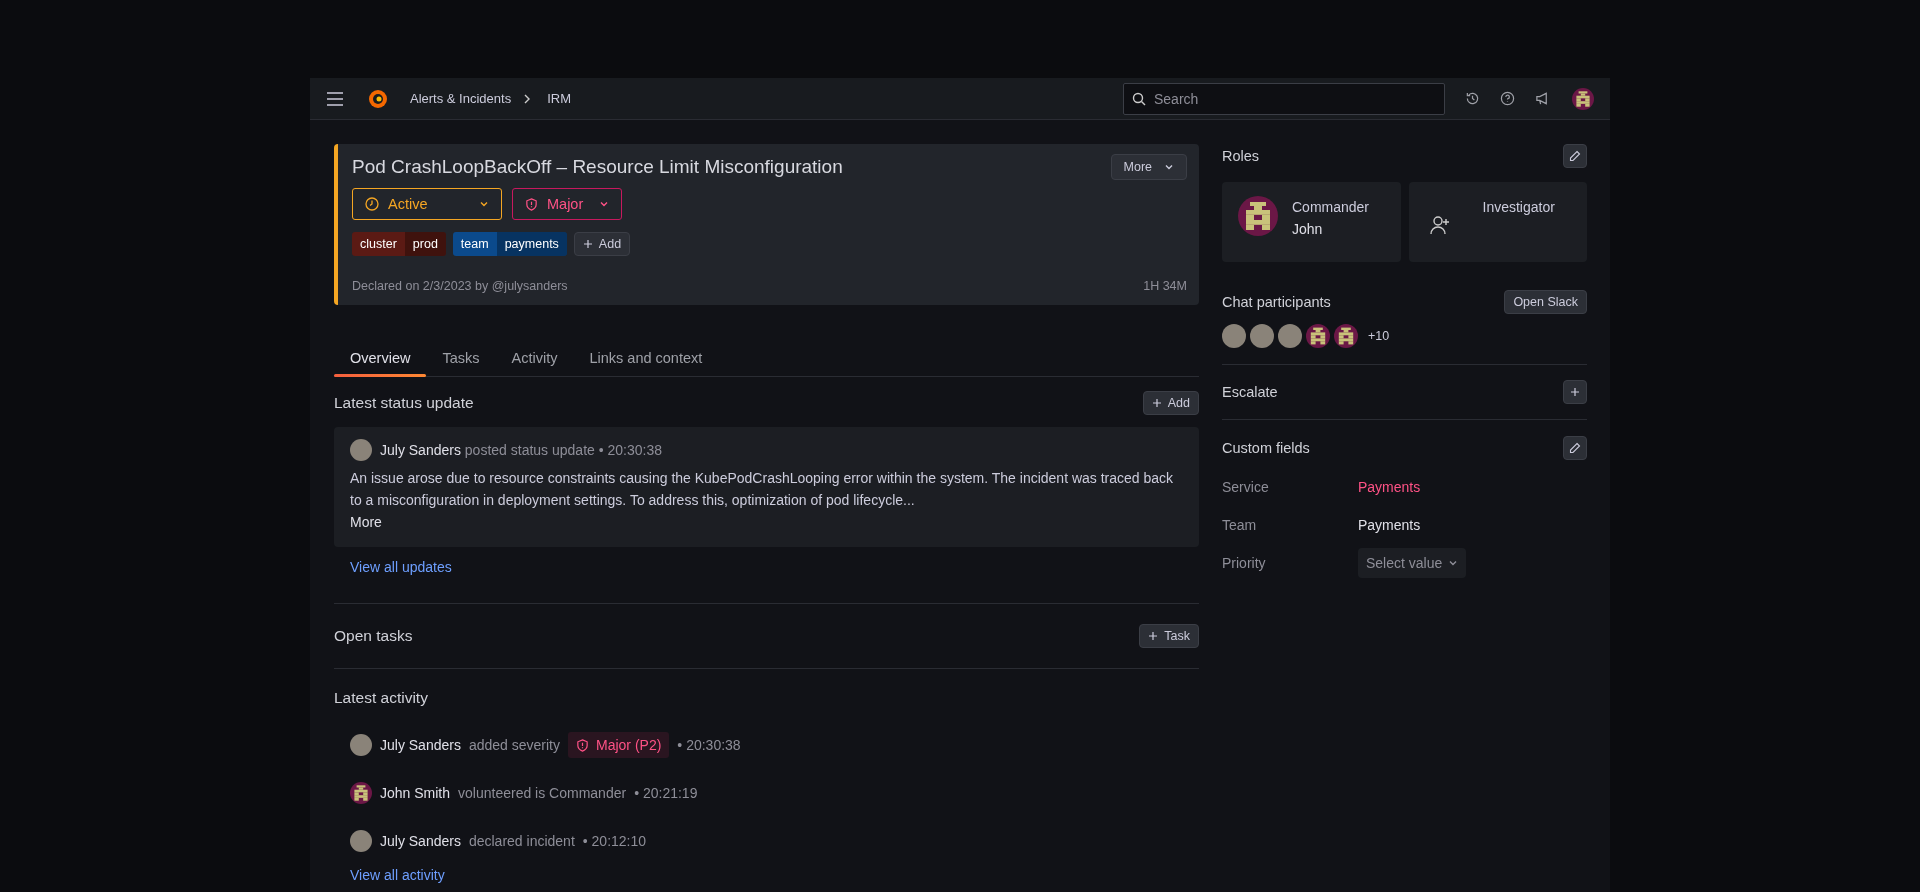 This screenshot has width=1920, height=892. I want to click on incident-title: Pod CrashLoopBackOff – Resource Limit Misconfiguration, so click(598, 167).